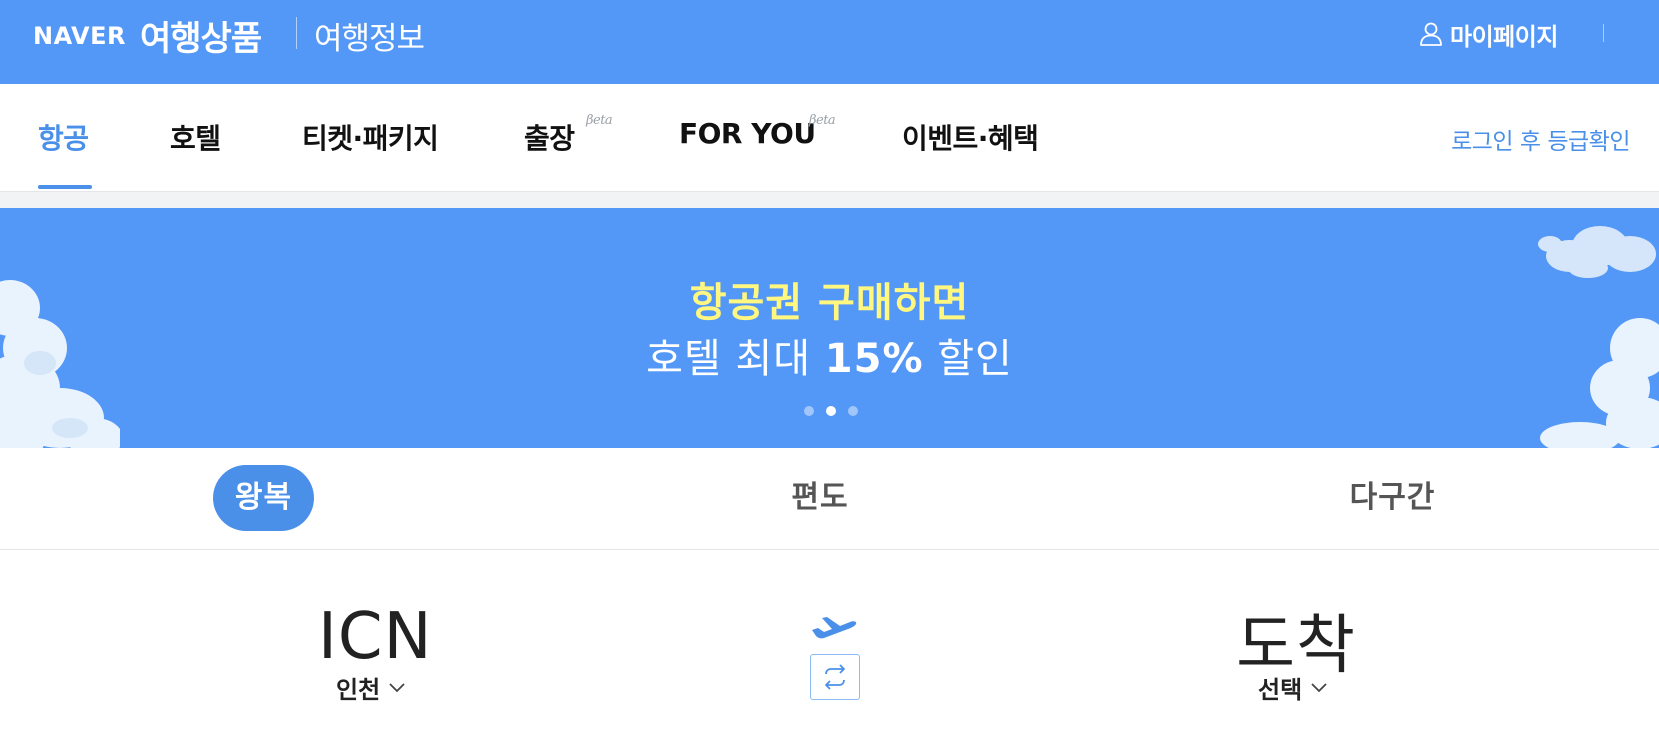 This screenshot has height=750, width=1659. Describe the element at coordinates (369, 35) in the screenshot. I see `travel-info-link: 여행정보` at that location.